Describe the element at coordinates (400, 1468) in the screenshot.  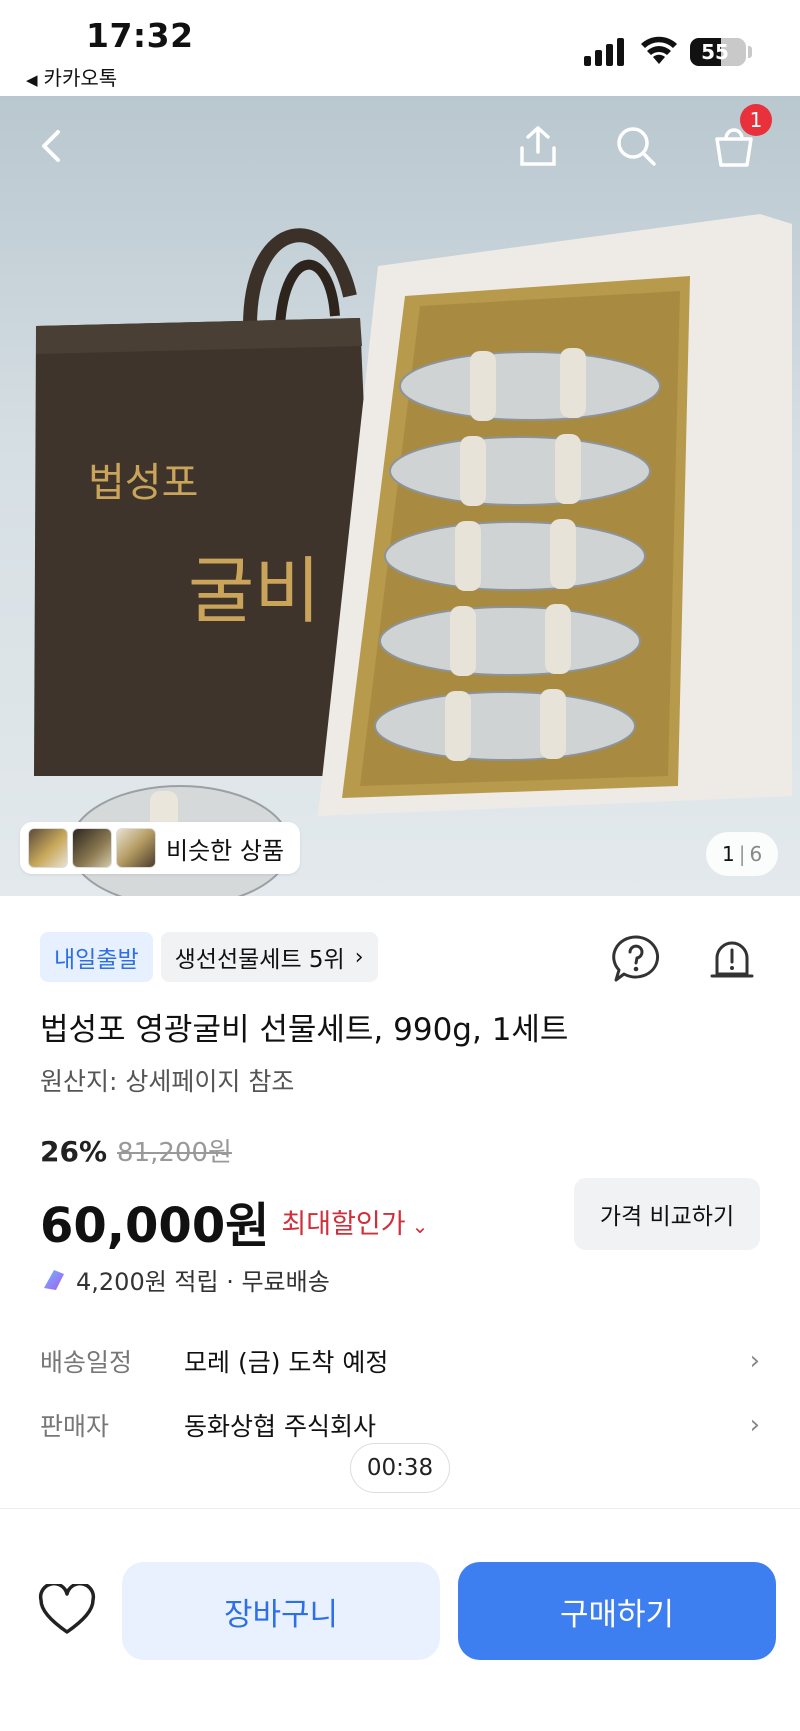
I see `timer-badge: 00:38` at that location.